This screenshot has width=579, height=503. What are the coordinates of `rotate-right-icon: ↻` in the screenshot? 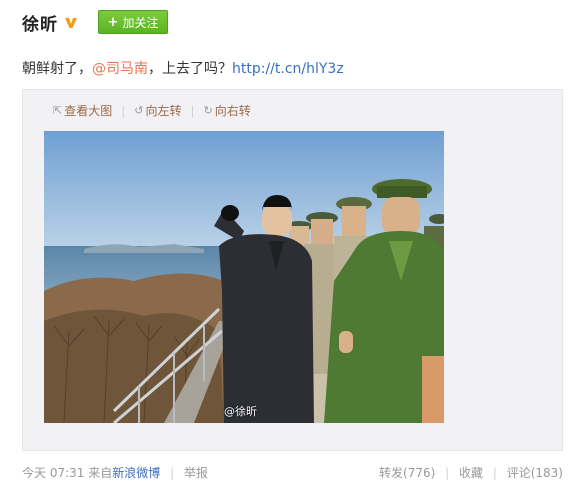 It's located at (208, 110).